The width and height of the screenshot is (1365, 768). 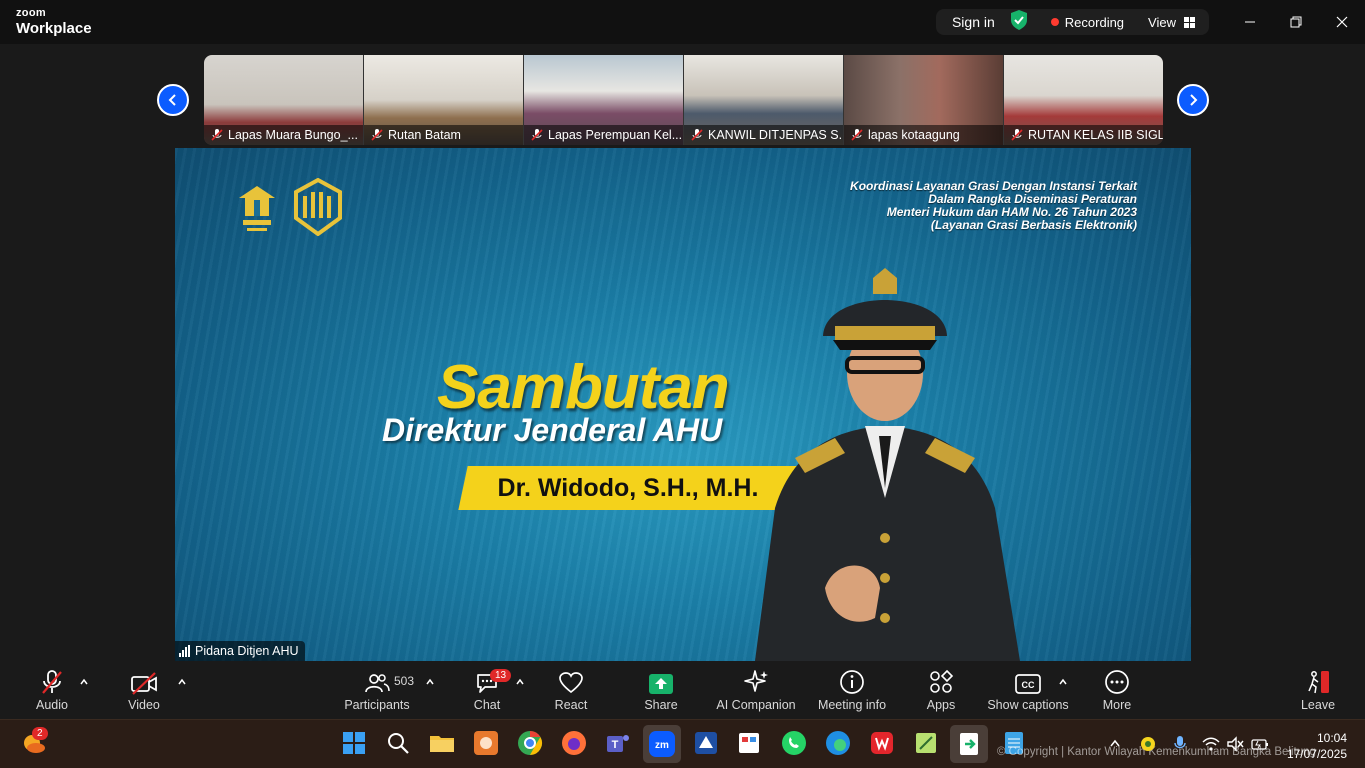 I want to click on minimize-icon, so click(x=1250, y=22).